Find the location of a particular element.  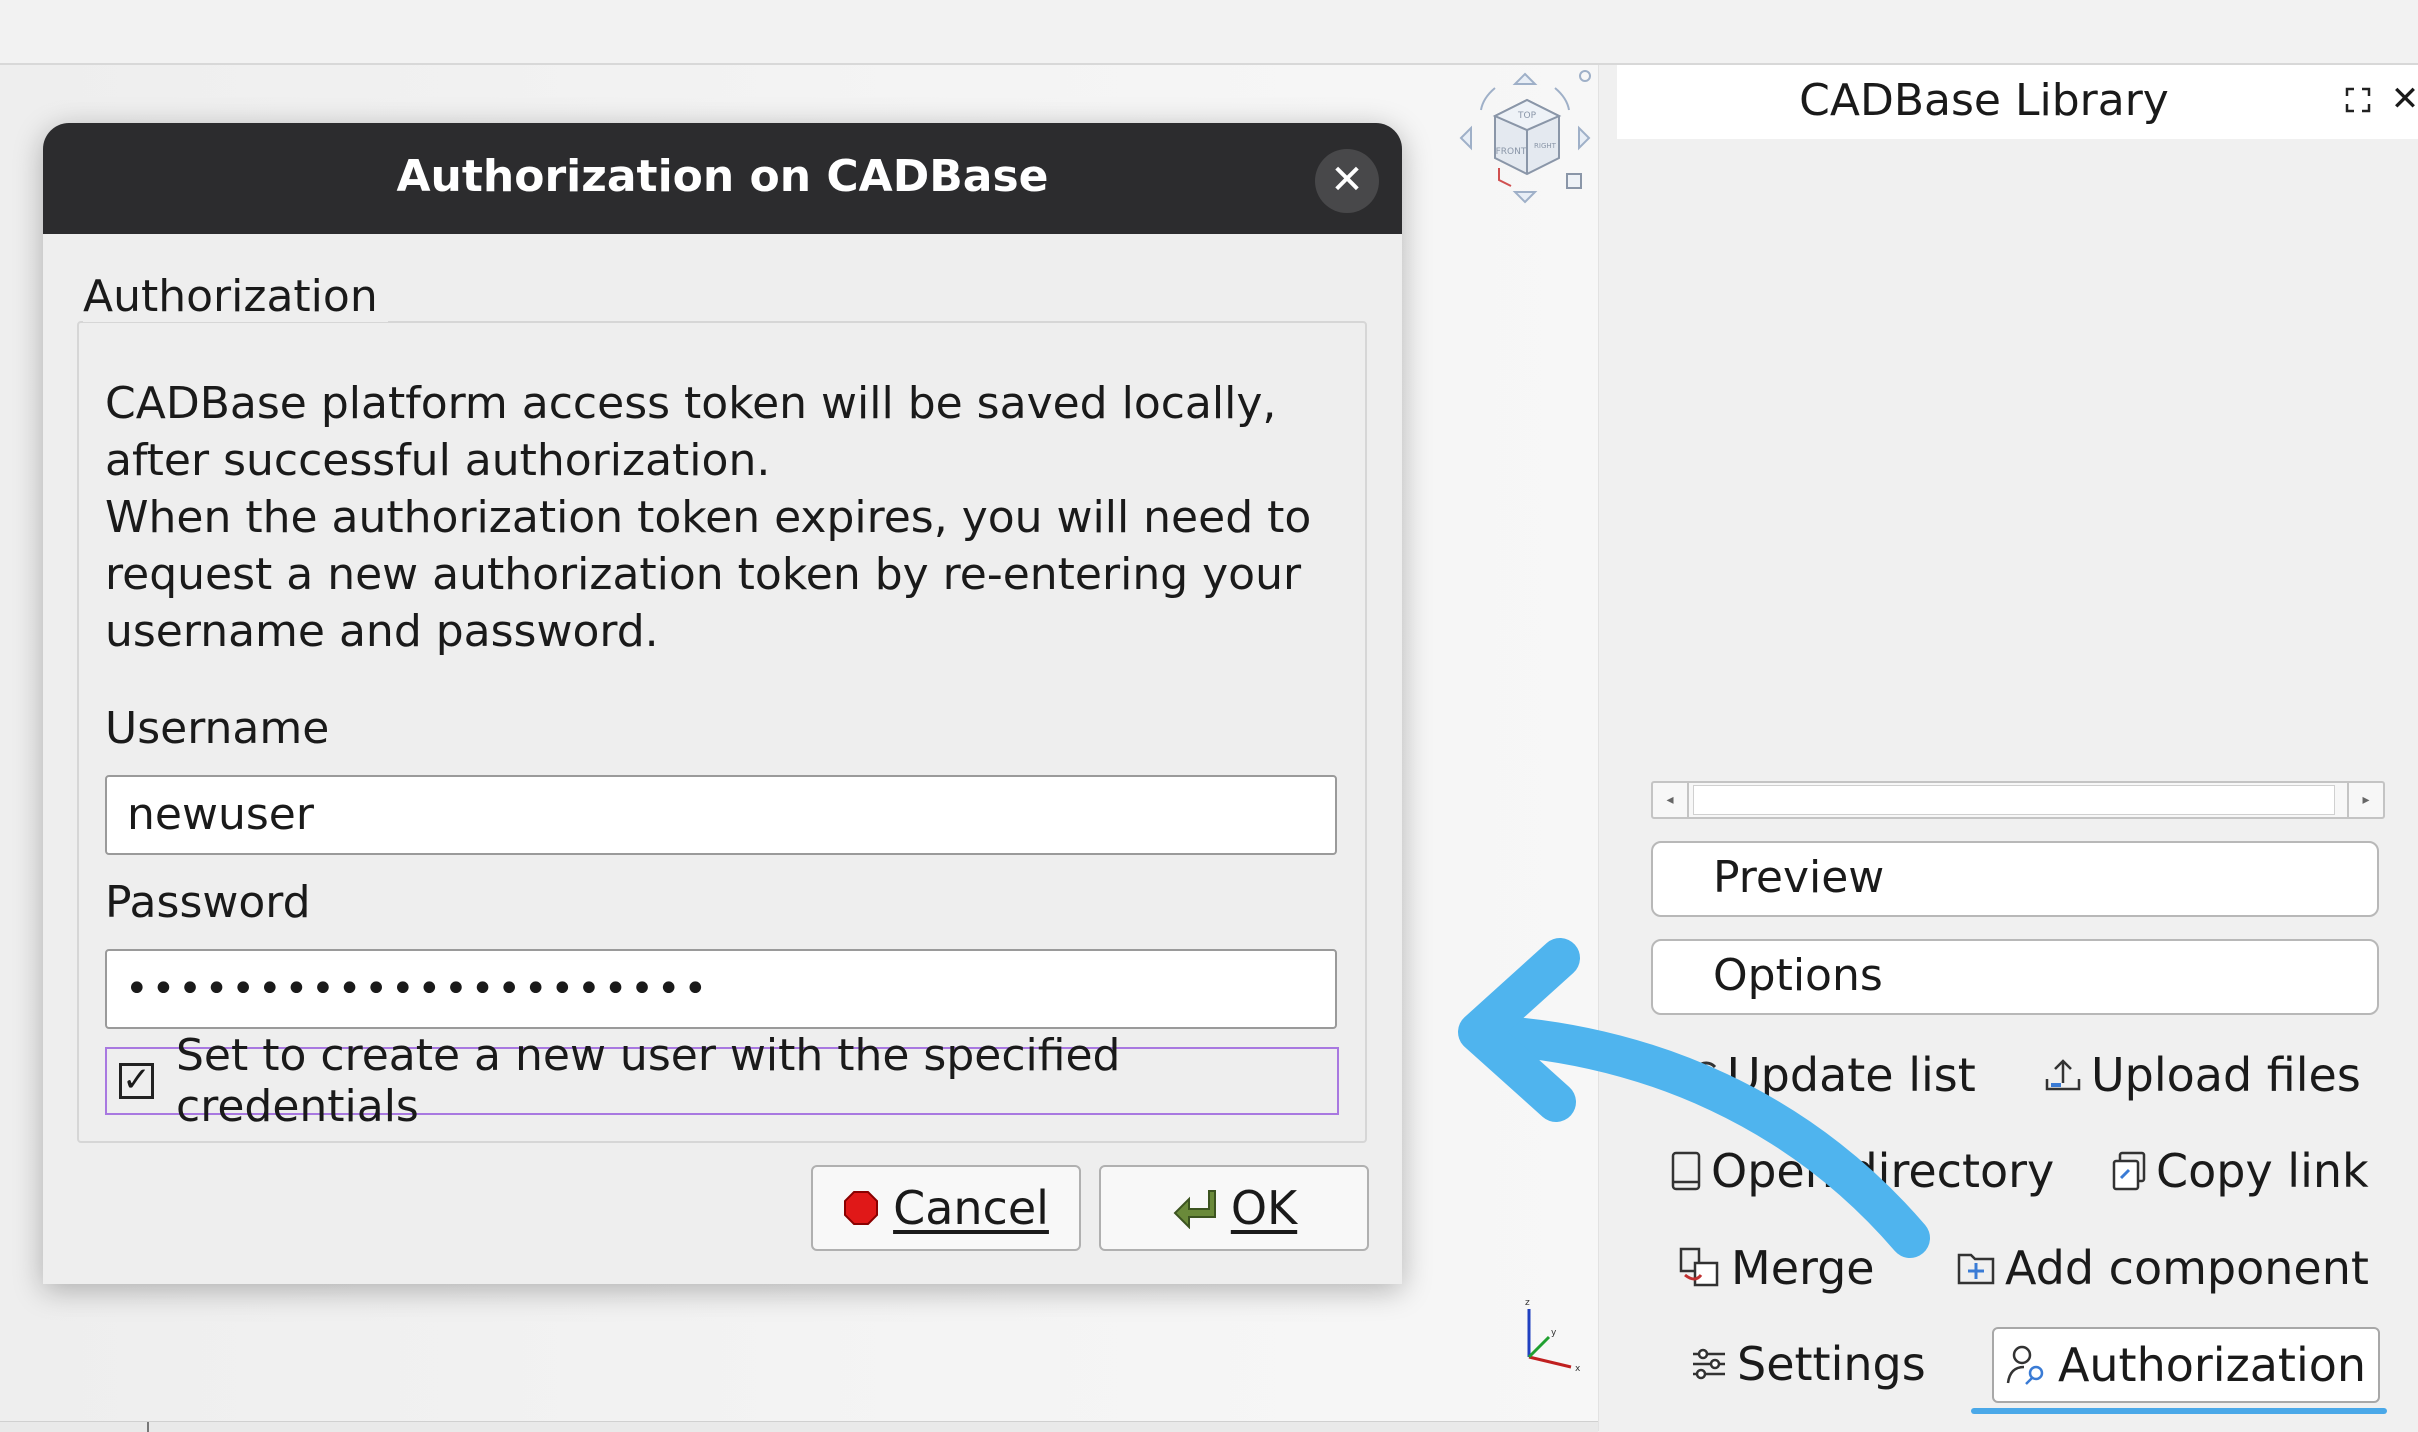

add-component-button: Add component is located at coordinates (2162, 1268).